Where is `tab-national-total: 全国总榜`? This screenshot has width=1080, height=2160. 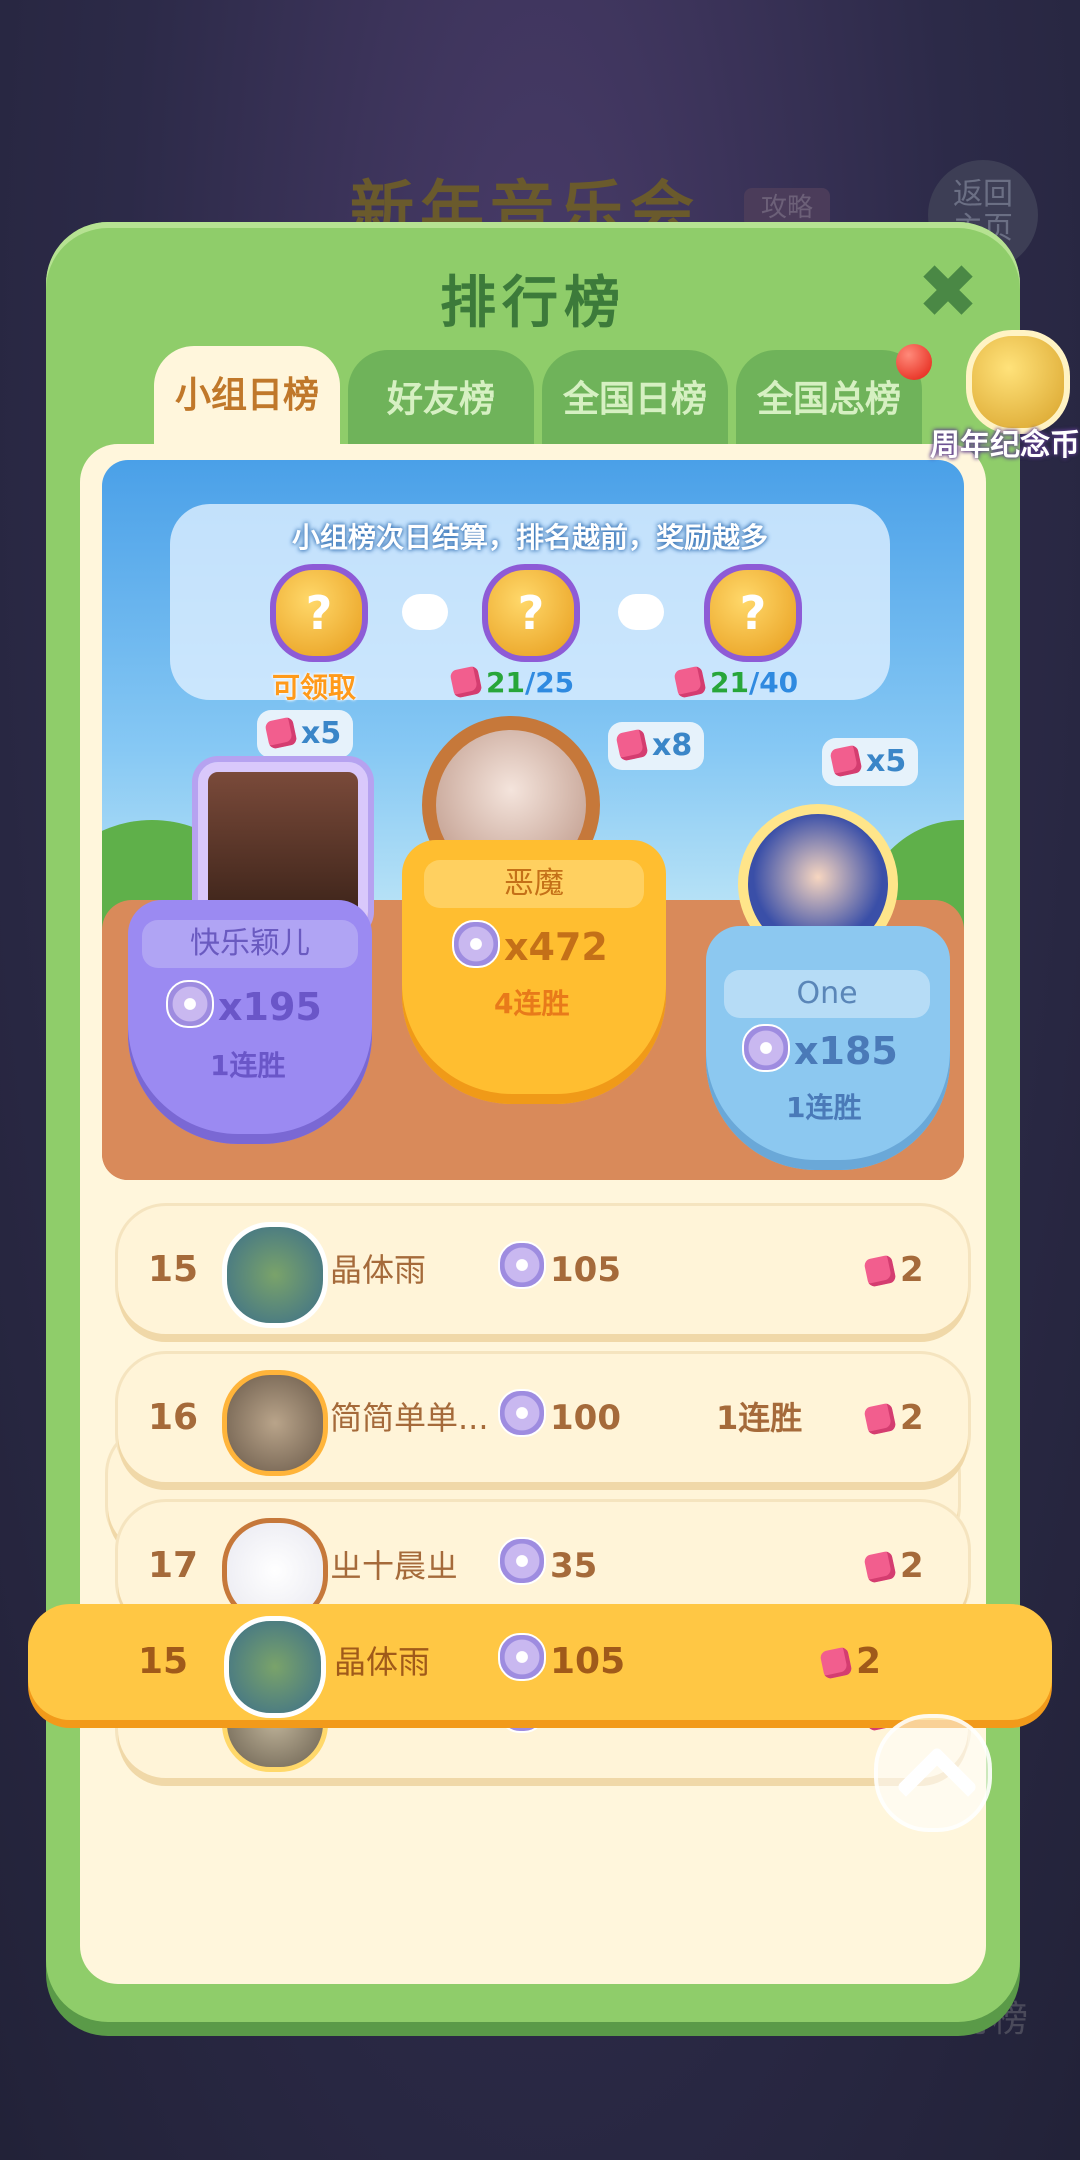 tab-national-total: 全国总榜 is located at coordinates (829, 402).